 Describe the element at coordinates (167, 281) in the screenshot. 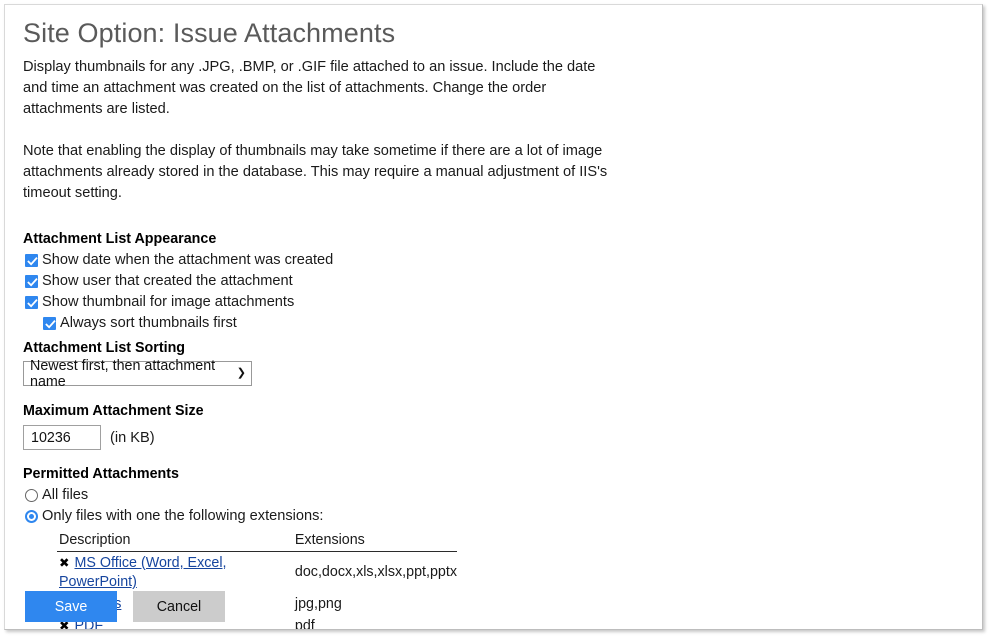

I see `checkbox-label-show-user: Show user that created the attachment` at that location.